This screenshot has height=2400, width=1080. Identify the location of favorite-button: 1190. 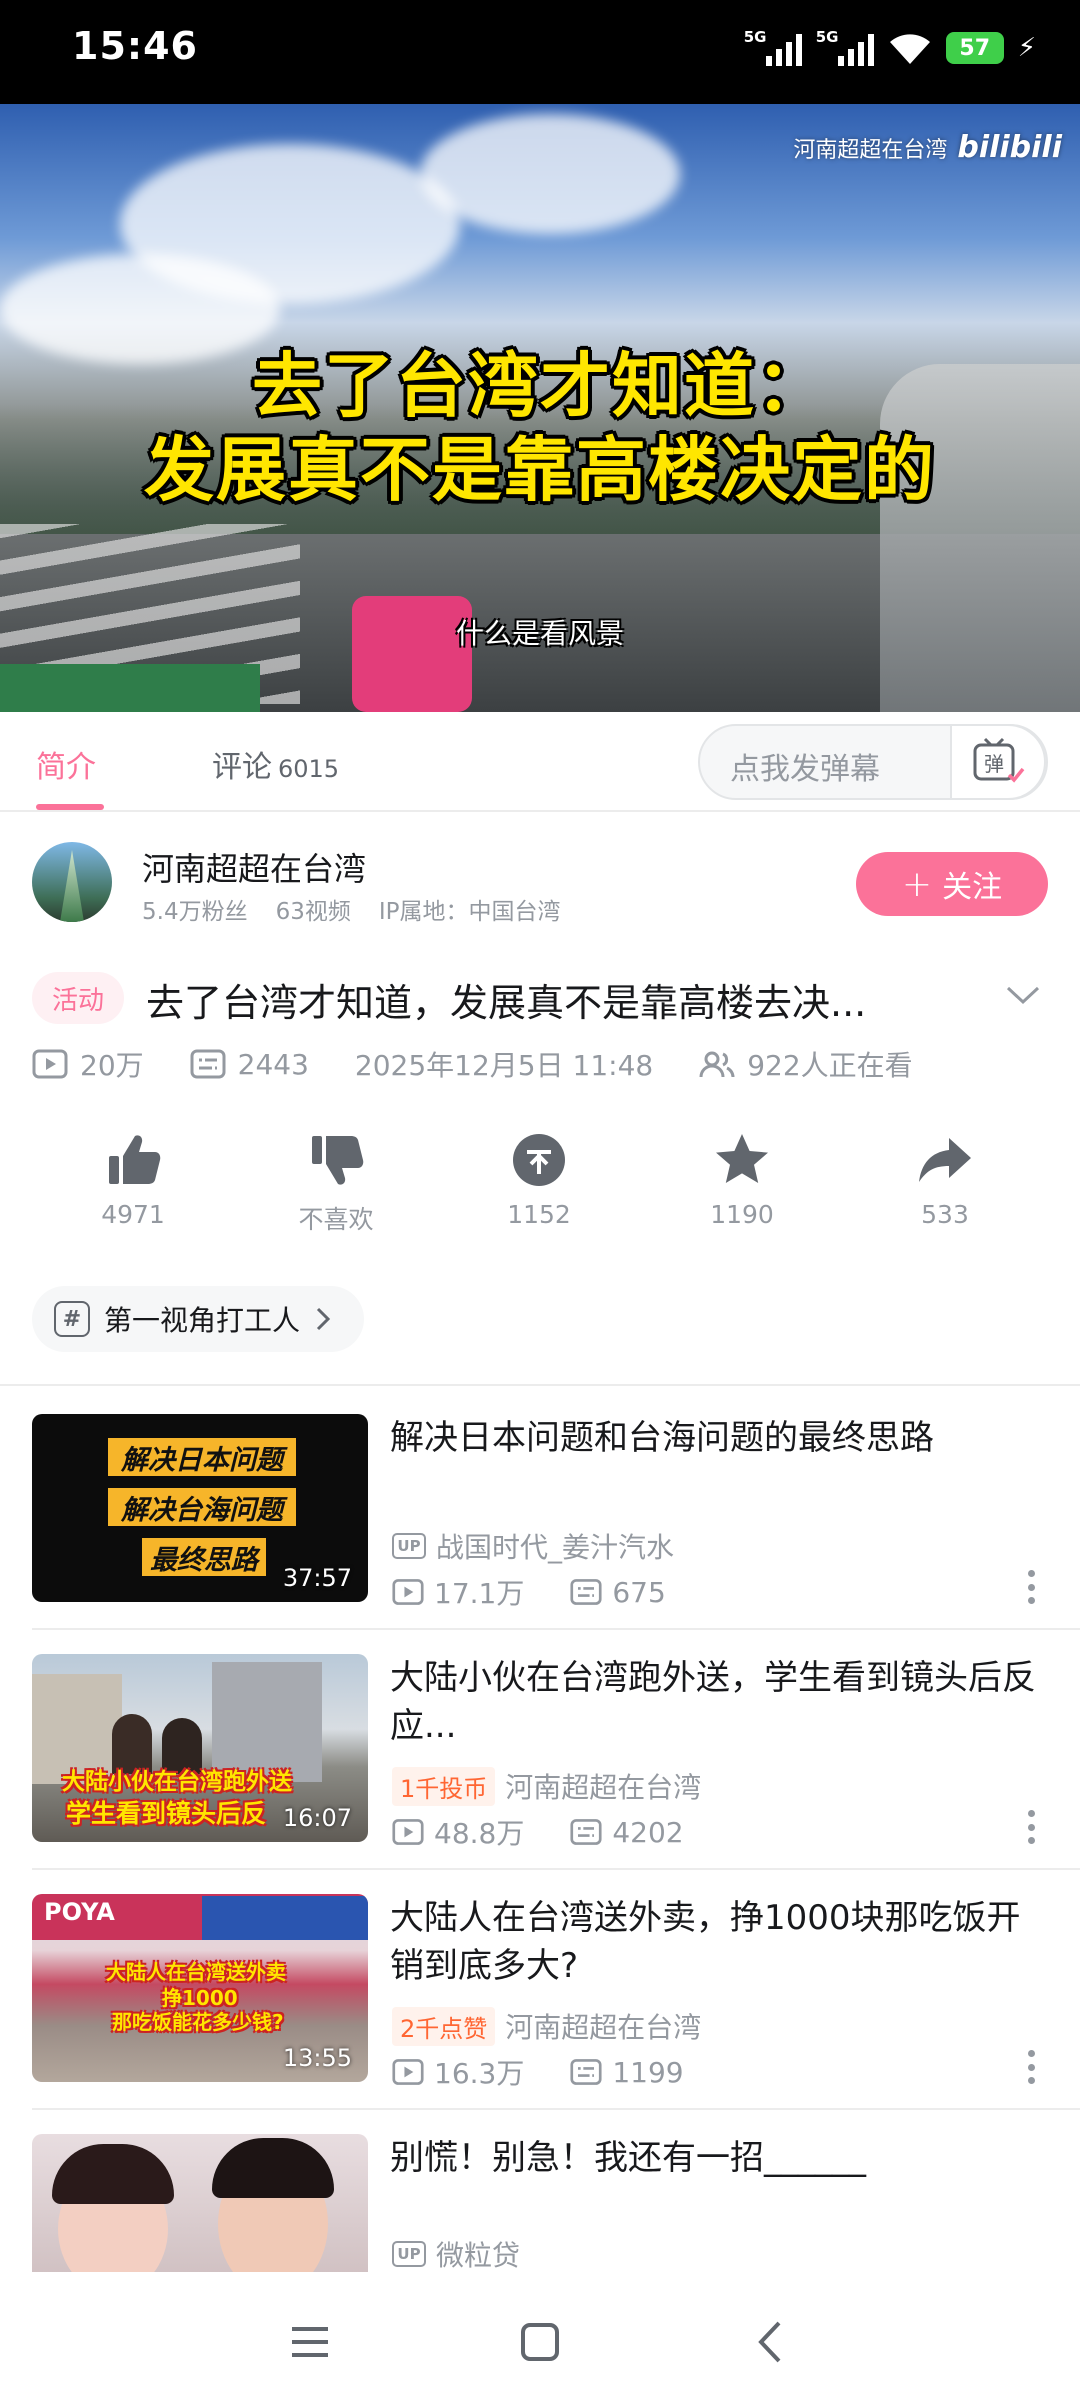
(742, 1179).